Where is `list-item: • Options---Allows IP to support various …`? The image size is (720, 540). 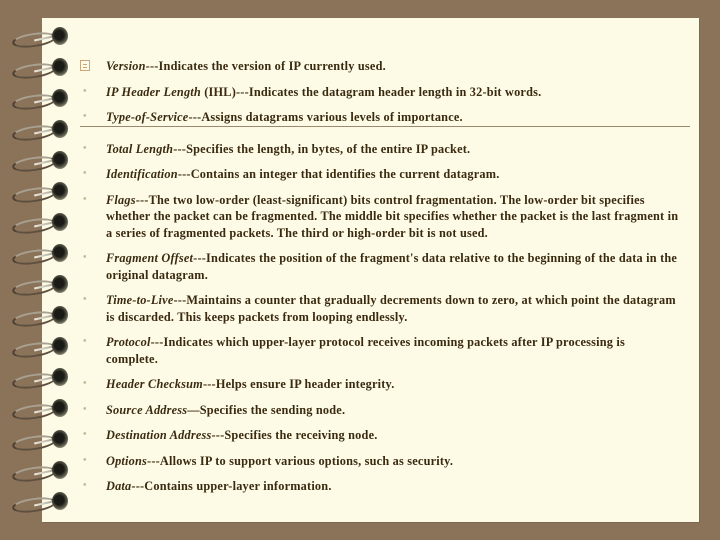
list-item: • Options---Allows IP to support various … is located at coordinates (380, 461).